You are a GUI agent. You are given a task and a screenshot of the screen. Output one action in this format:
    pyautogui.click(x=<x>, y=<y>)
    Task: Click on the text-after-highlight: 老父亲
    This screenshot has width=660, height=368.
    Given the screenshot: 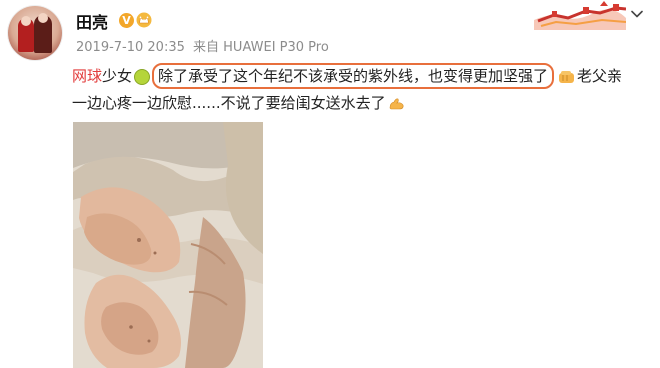 What is the action you would take?
    pyautogui.click(x=600, y=76)
    